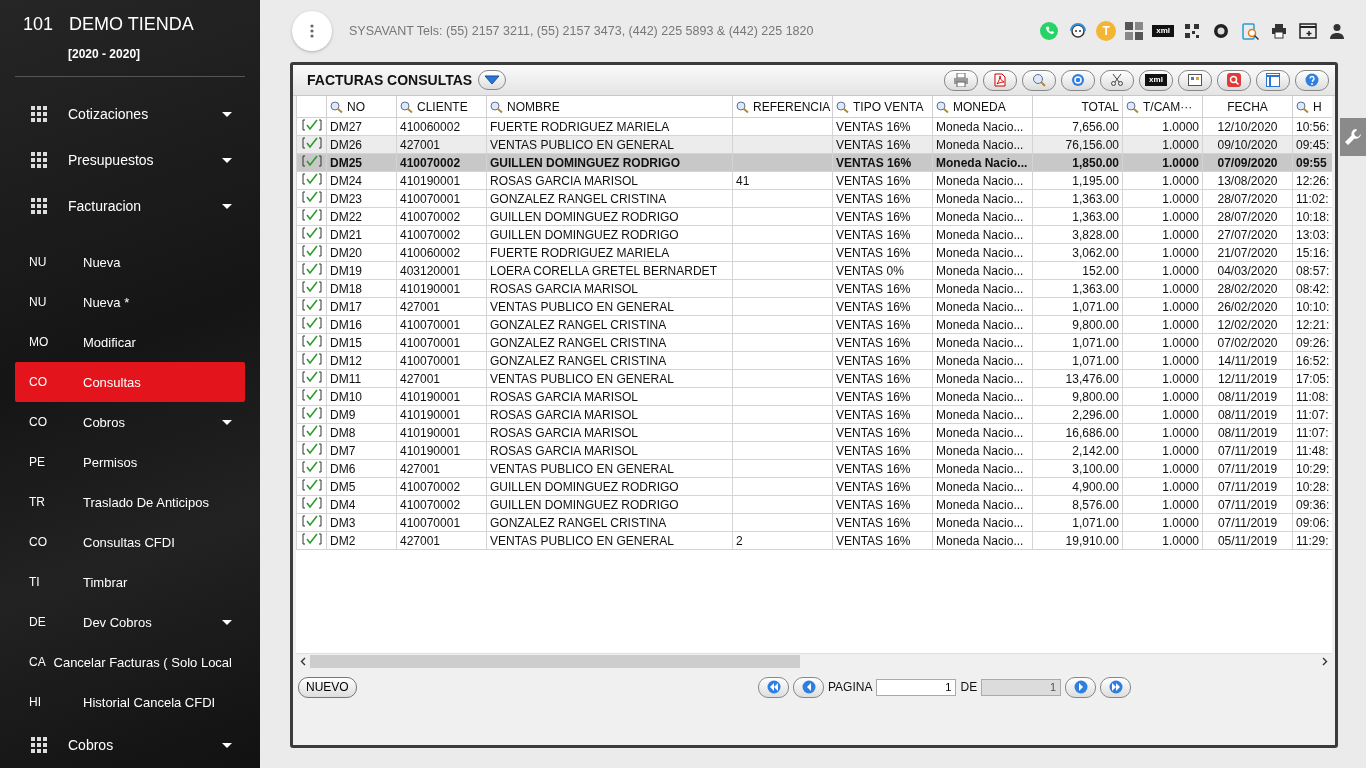  I want to click on search-icon, so click(1039, 80).